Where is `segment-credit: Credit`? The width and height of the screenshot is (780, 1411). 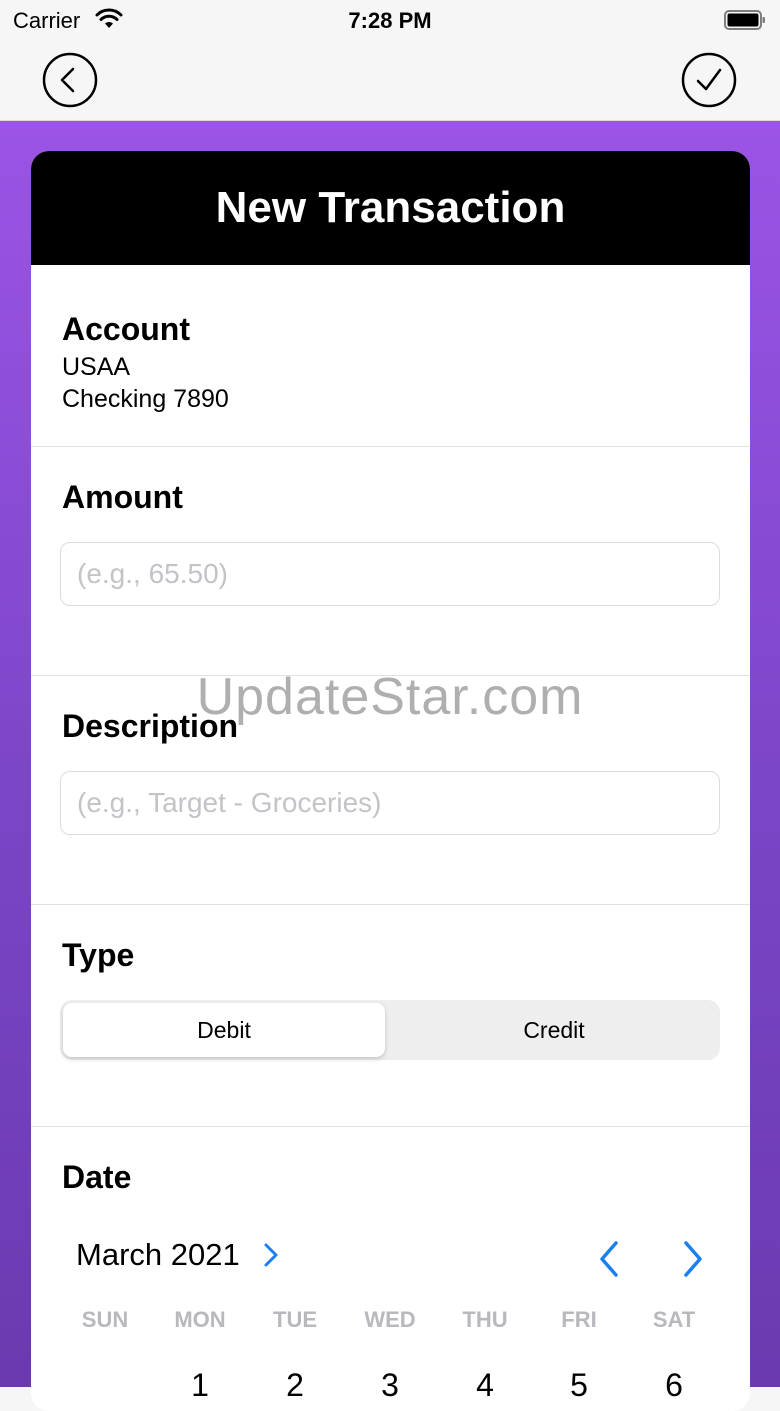
segment-credit: Credit is located at coordinates (554, 1030).